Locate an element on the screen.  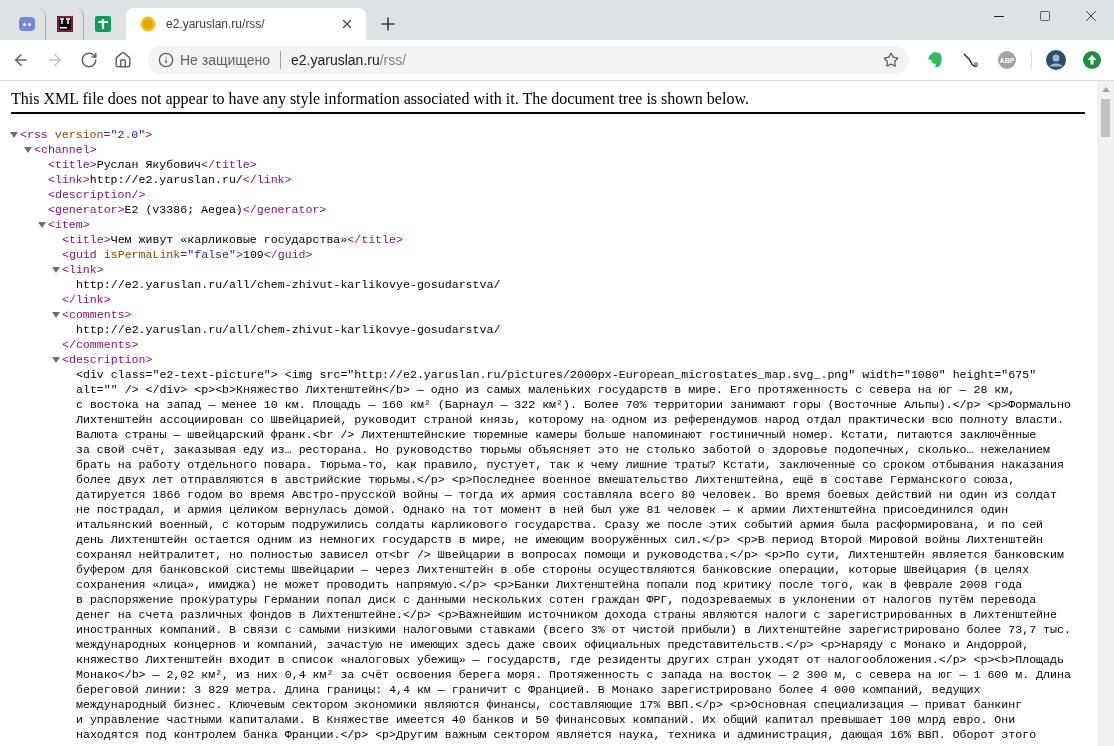
xml-element-line: <link>http://e2.yaruslan.ru/</link> is located at coordinates (170, 179).